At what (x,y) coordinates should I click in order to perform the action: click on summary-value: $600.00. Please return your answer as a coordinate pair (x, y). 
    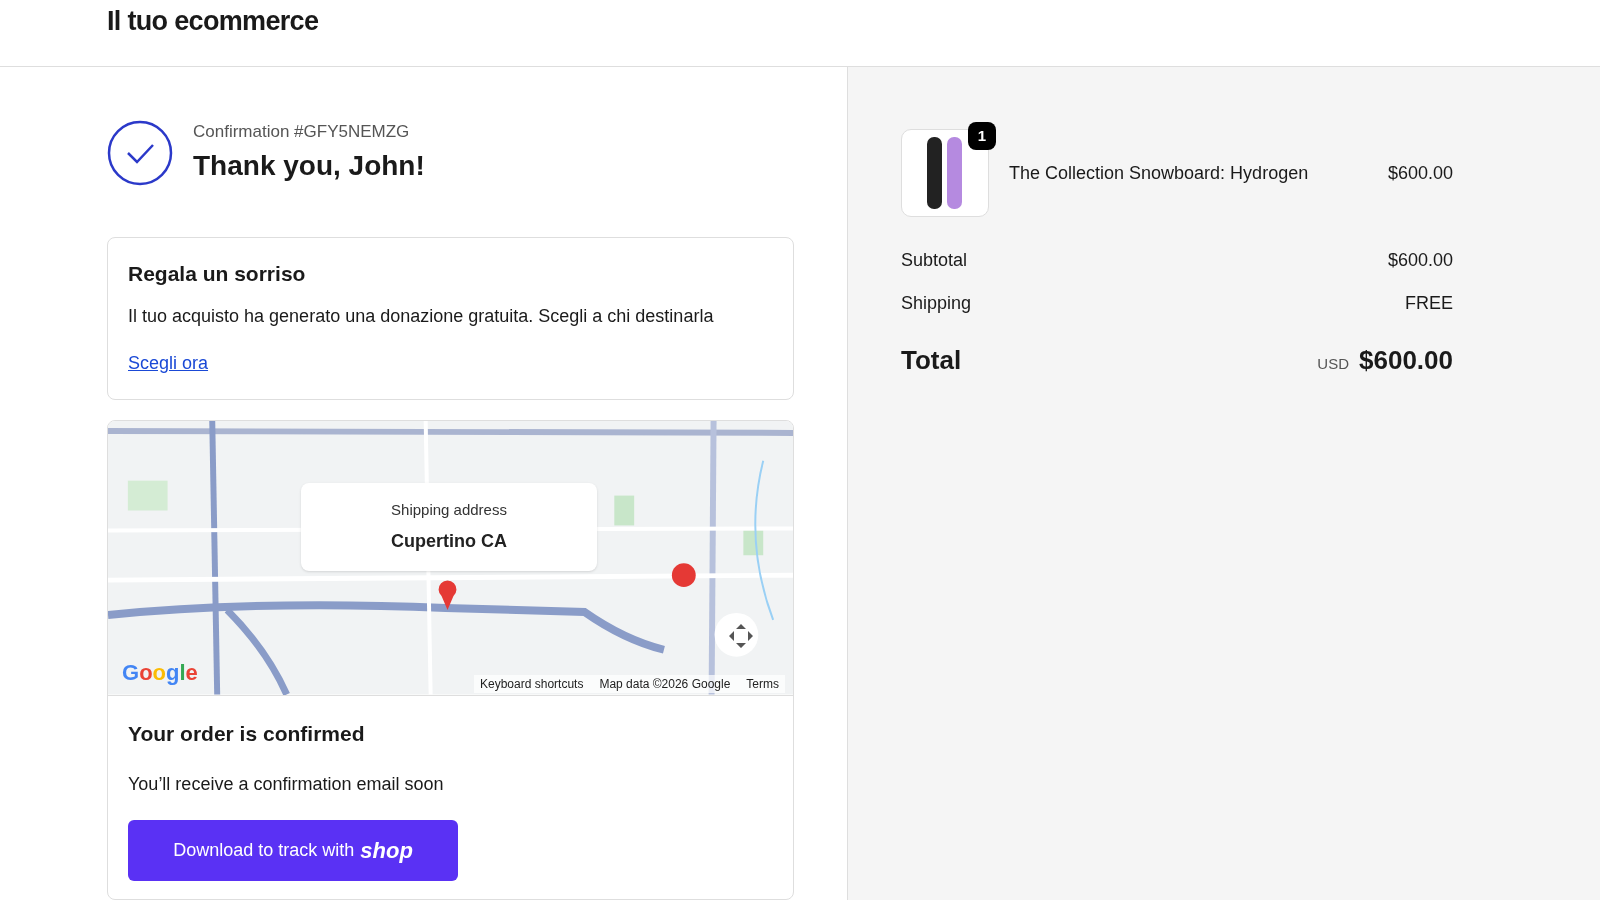
    Looking at the image, I should click on (1420, 260).